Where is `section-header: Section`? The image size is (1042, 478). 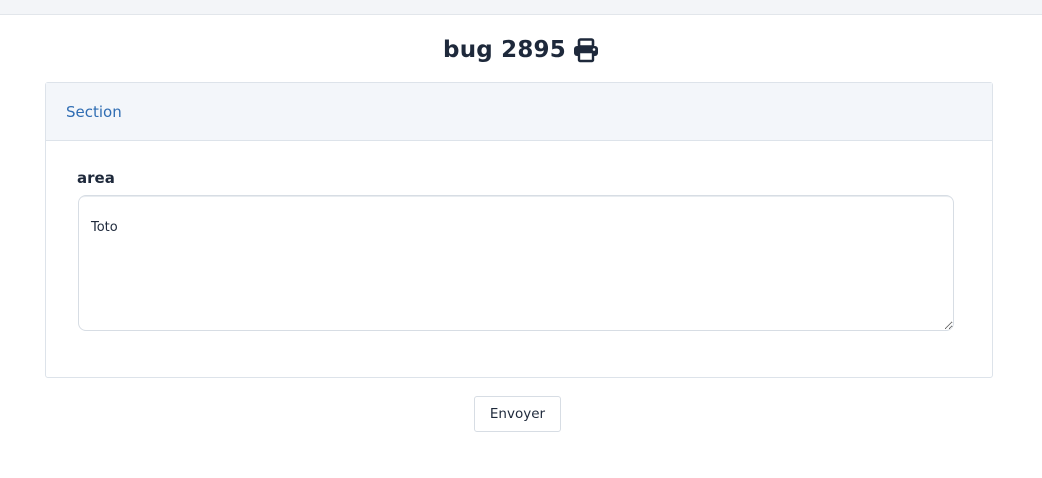 section-header: Section is located at coordinates (519, 112).